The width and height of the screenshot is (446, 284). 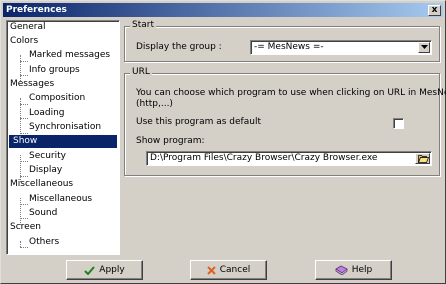 What do you see at coordinates (211, 270) in the screenshot?
I see `cross-icon` at bounding box center [211, 270].